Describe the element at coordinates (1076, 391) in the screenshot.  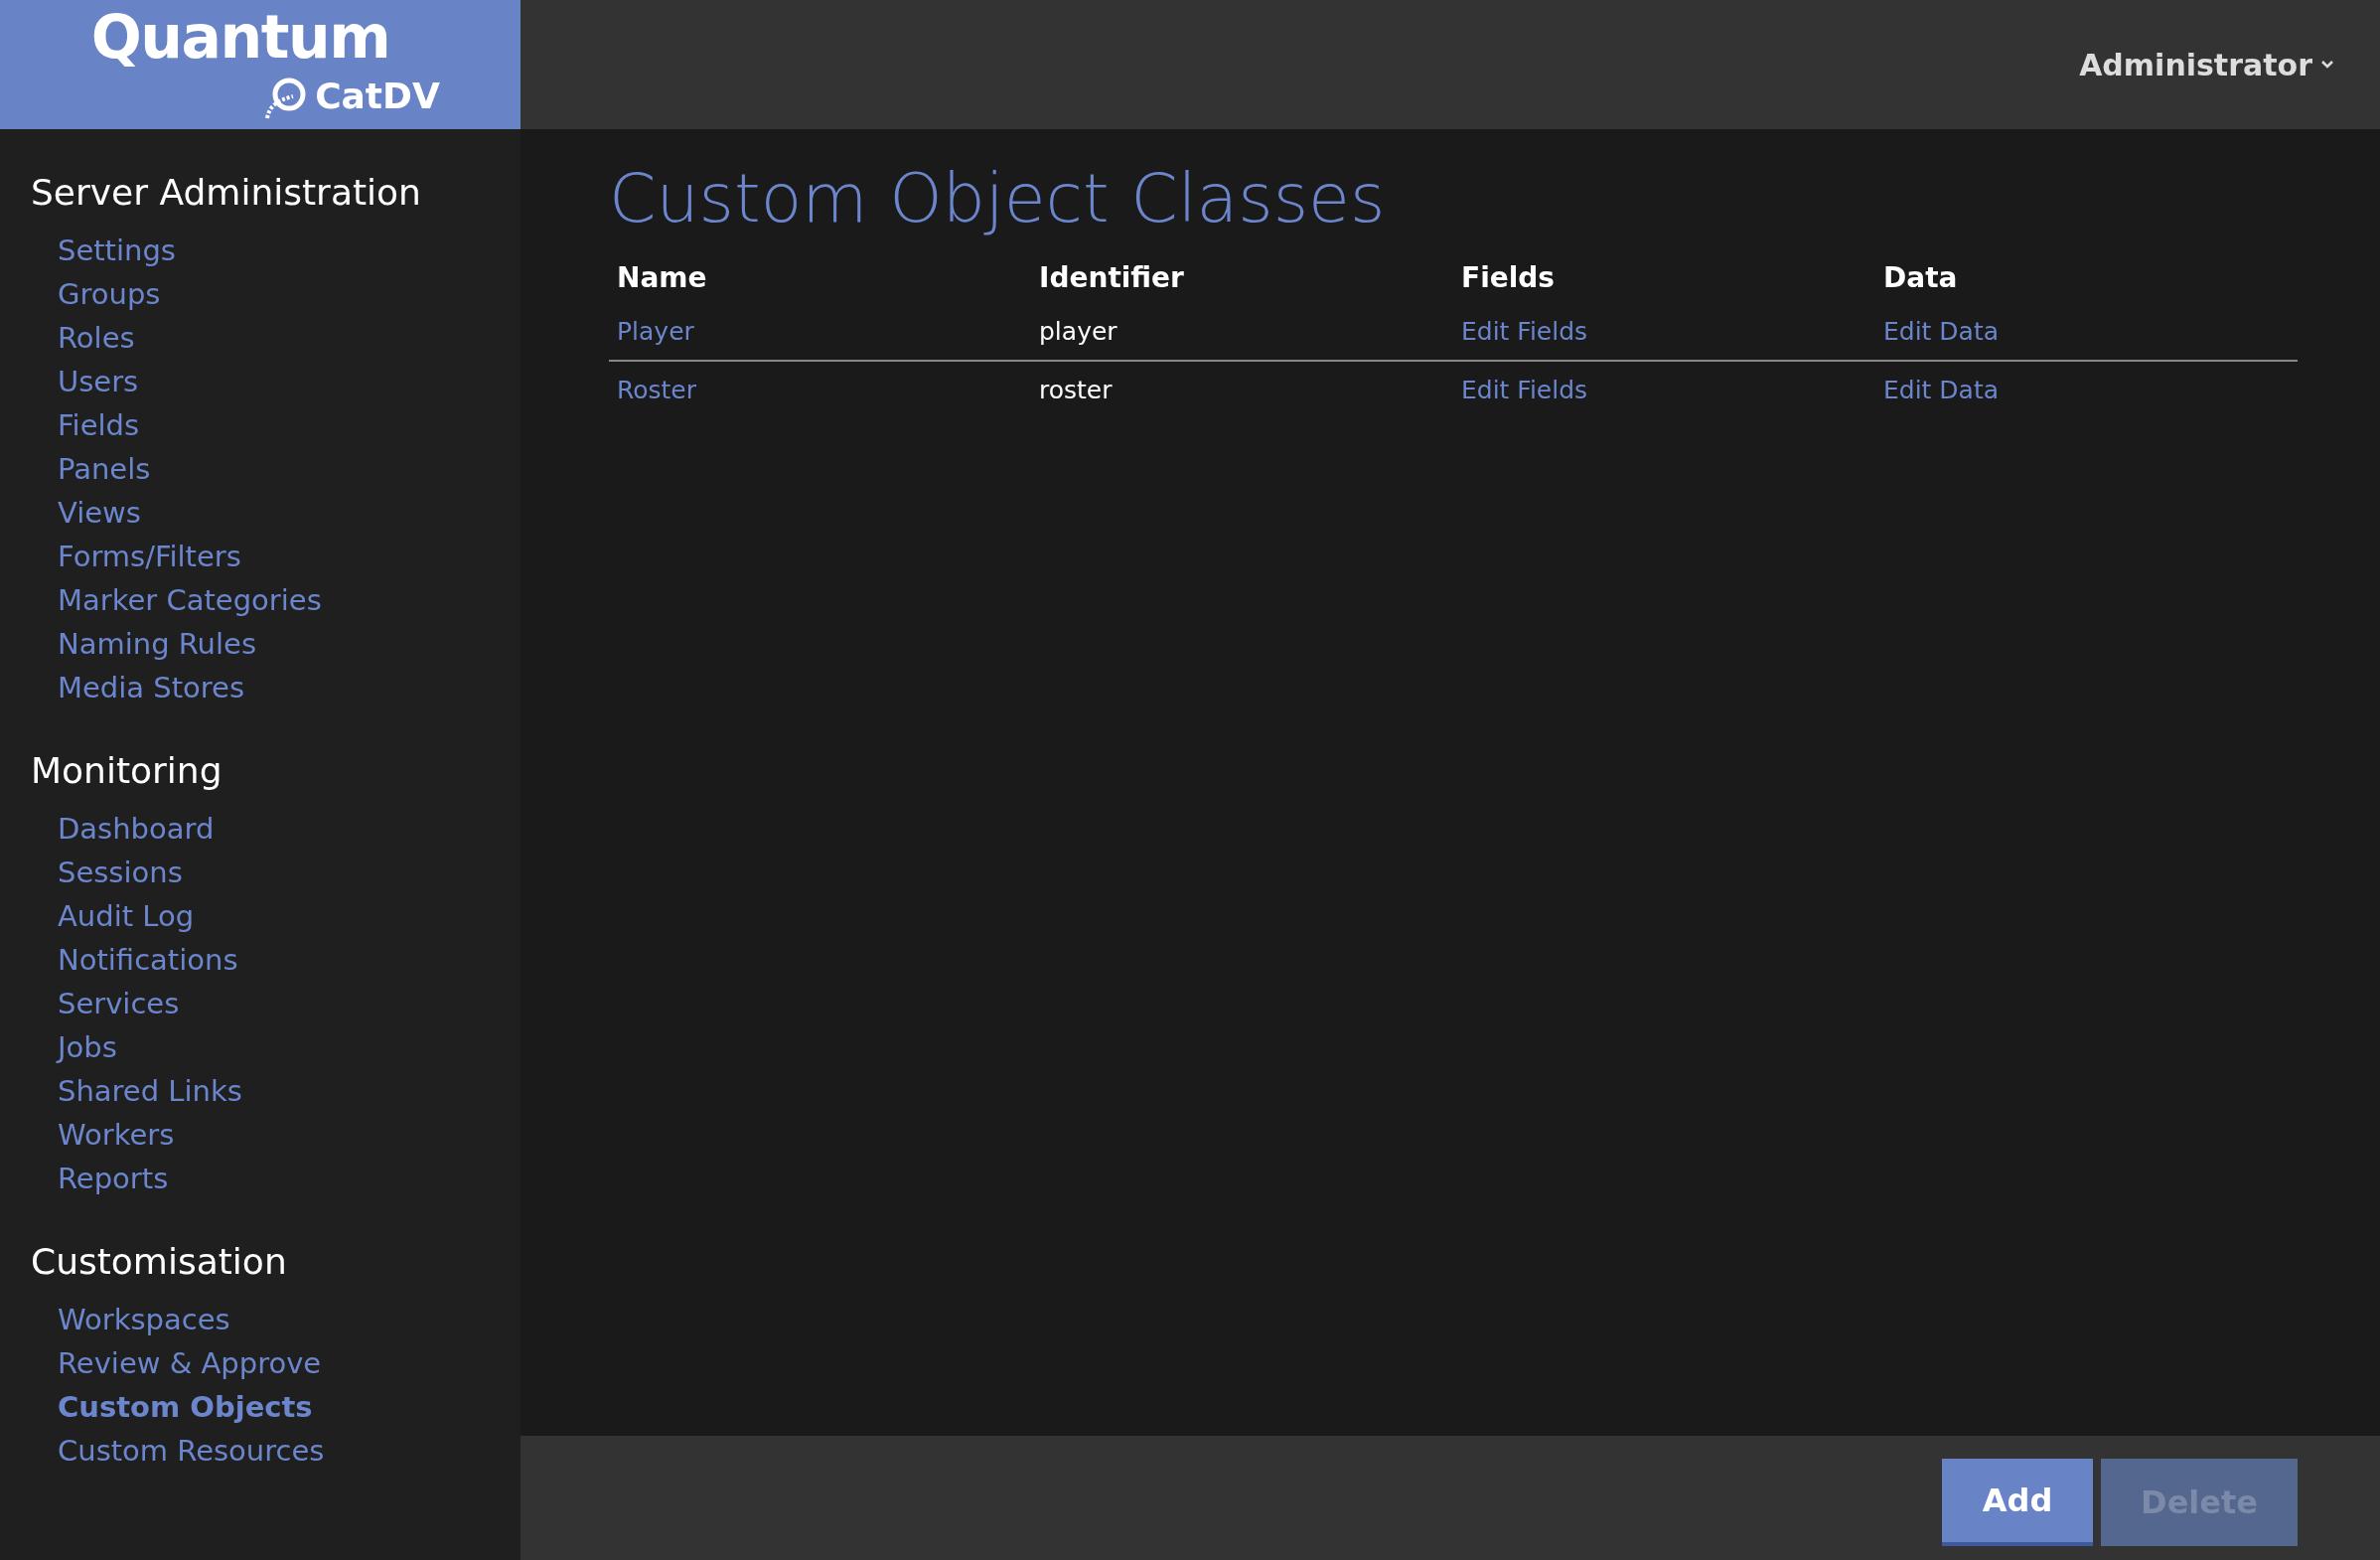
I see `identifier-cell-text: roster` at that location.